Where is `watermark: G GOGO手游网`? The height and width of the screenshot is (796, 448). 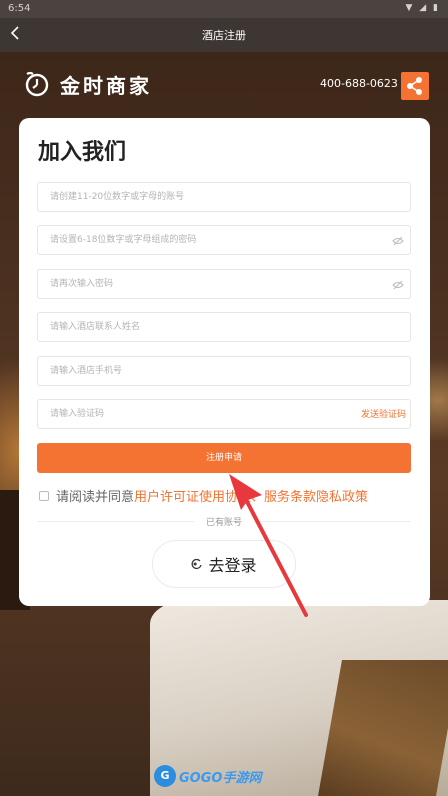 watermark: G GOGO手游网 is located at coordinates (207, 776).